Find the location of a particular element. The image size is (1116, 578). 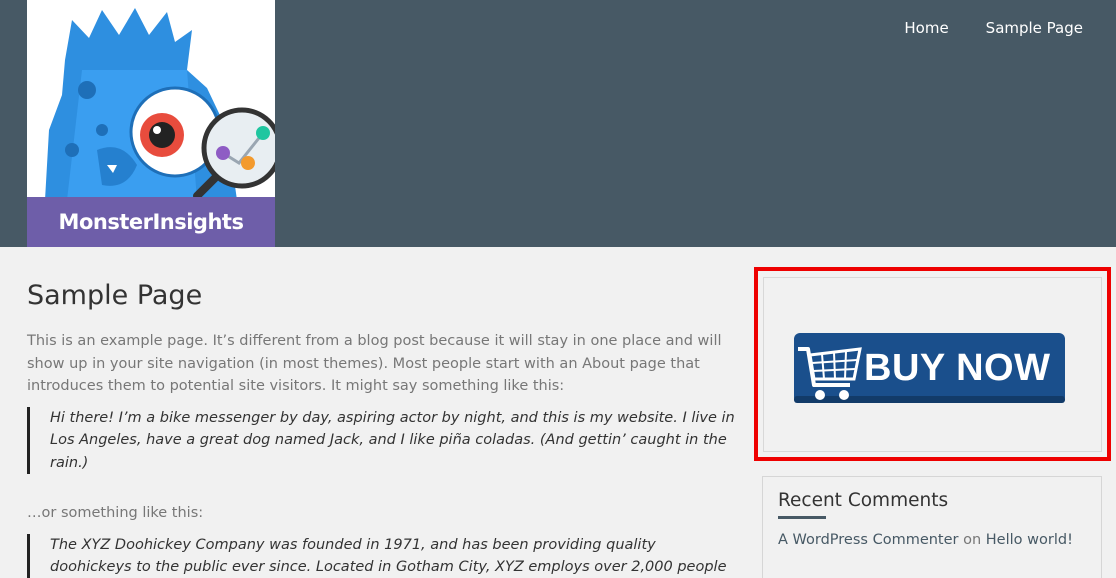

title-underline is located at coordinates (802, 517).